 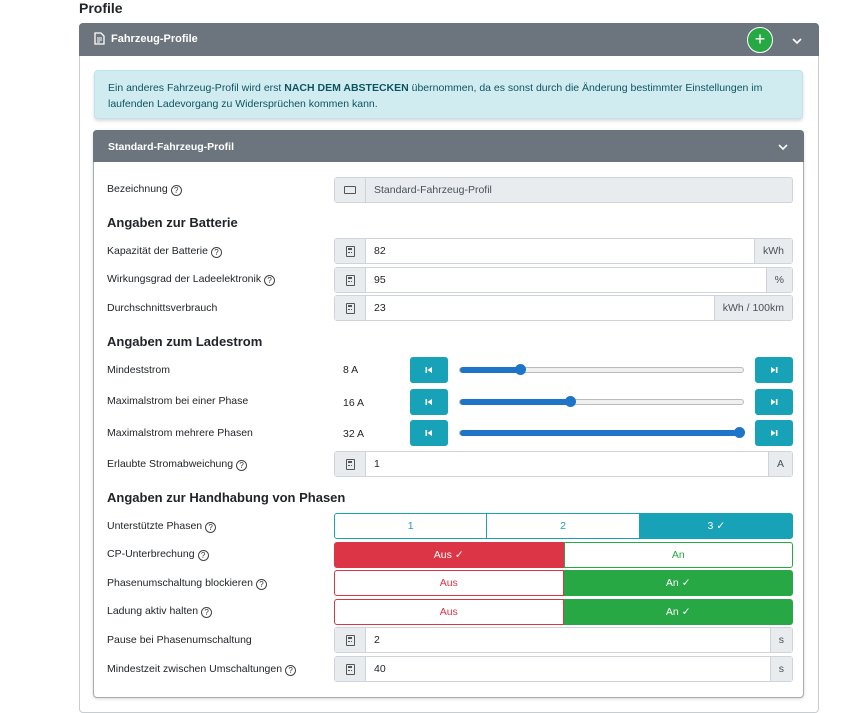 I want to click on min-time-input: 40 s, so click(x=563, y=669).